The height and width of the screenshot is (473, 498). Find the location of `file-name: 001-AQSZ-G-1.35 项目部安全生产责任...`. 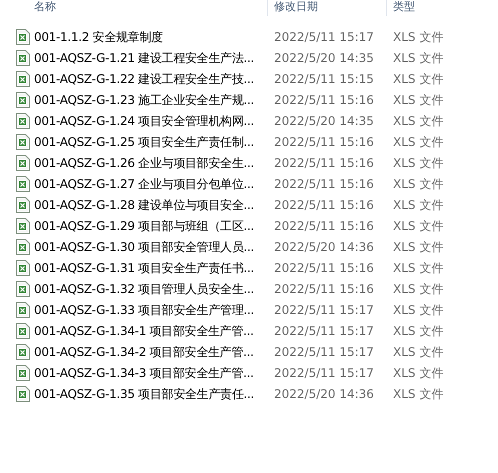

file-name: 001-AQSZ-G-1.35 项目部安全生产责任... is located at coordinates (144, 393).